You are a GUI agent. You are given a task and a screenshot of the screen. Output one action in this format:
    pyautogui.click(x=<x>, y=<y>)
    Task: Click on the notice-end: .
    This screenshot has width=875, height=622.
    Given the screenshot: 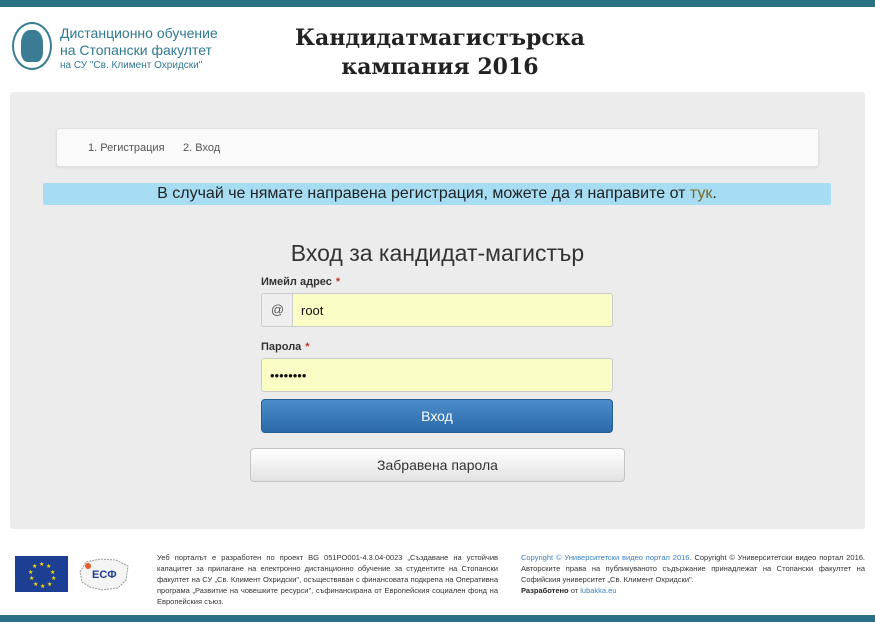 What is the action you would take?
    pyautogui.click(x=714, y=193)
    